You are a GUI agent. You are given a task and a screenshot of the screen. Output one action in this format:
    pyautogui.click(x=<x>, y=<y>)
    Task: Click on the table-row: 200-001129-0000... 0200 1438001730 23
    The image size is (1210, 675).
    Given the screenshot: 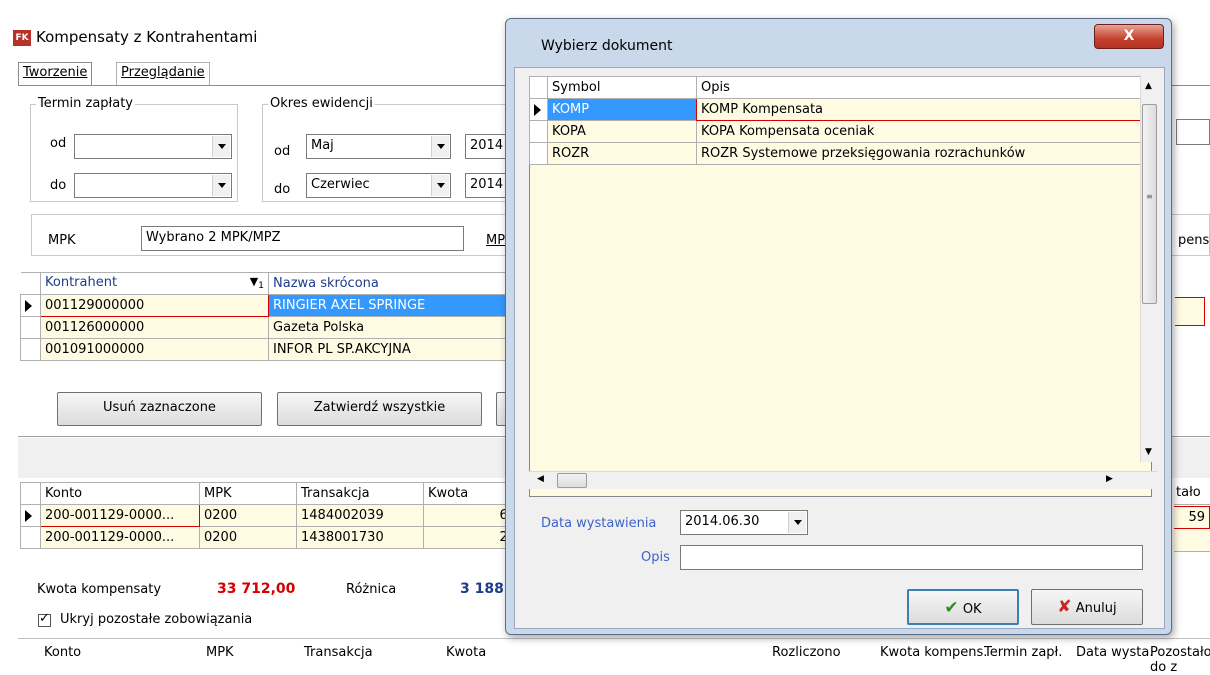 What is the action you would take?
    pyautogui.click(x=270, y=537)
    